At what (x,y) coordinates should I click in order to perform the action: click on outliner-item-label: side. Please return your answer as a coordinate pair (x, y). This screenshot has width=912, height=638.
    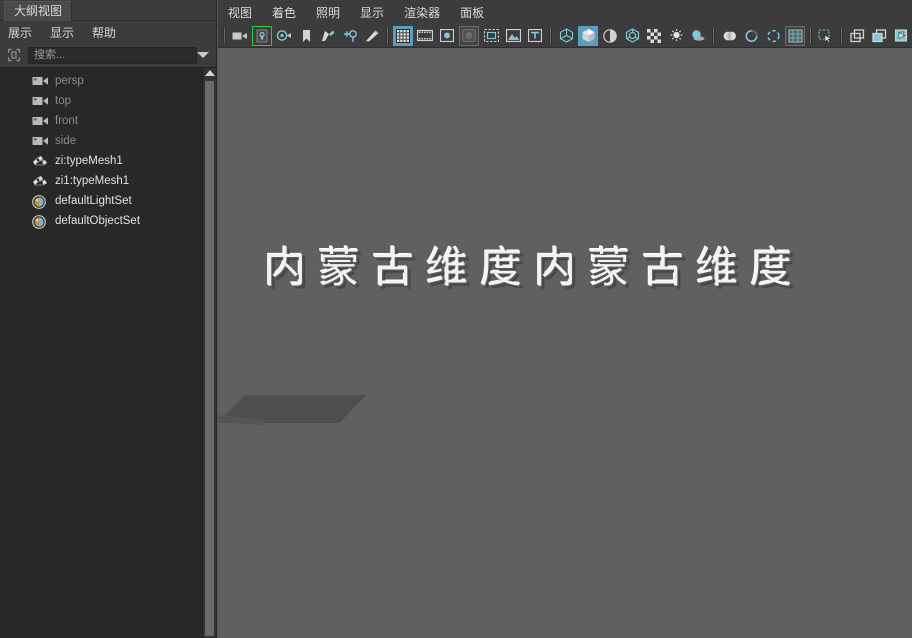
    Looking at the image, I should click on (66, 141).